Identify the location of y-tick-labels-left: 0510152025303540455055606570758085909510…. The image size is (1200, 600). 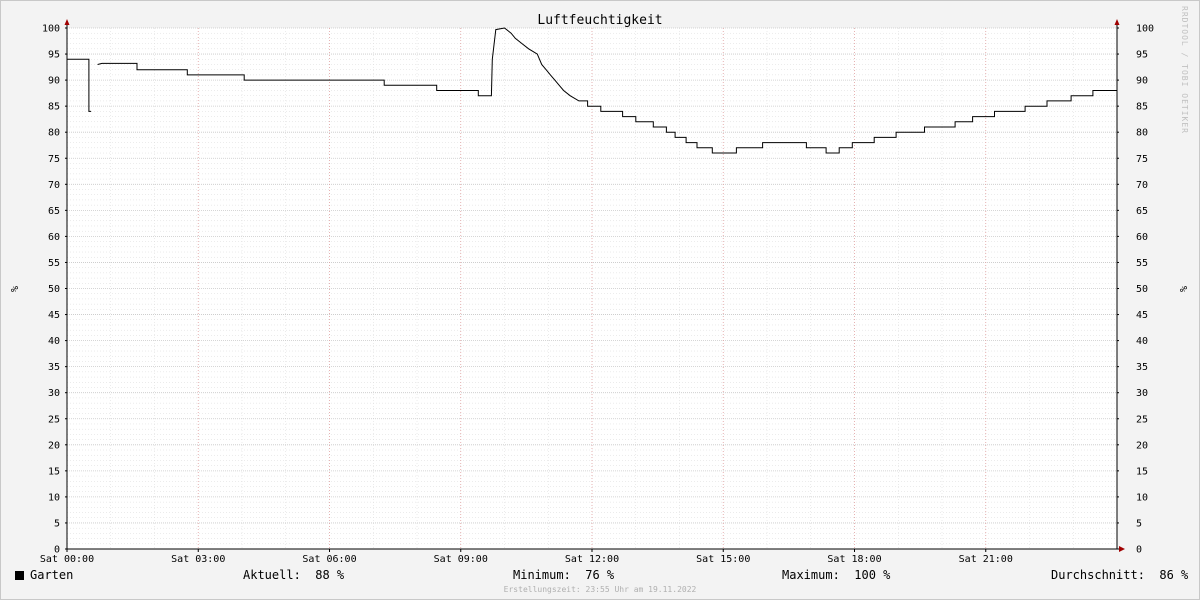
(51, 290).